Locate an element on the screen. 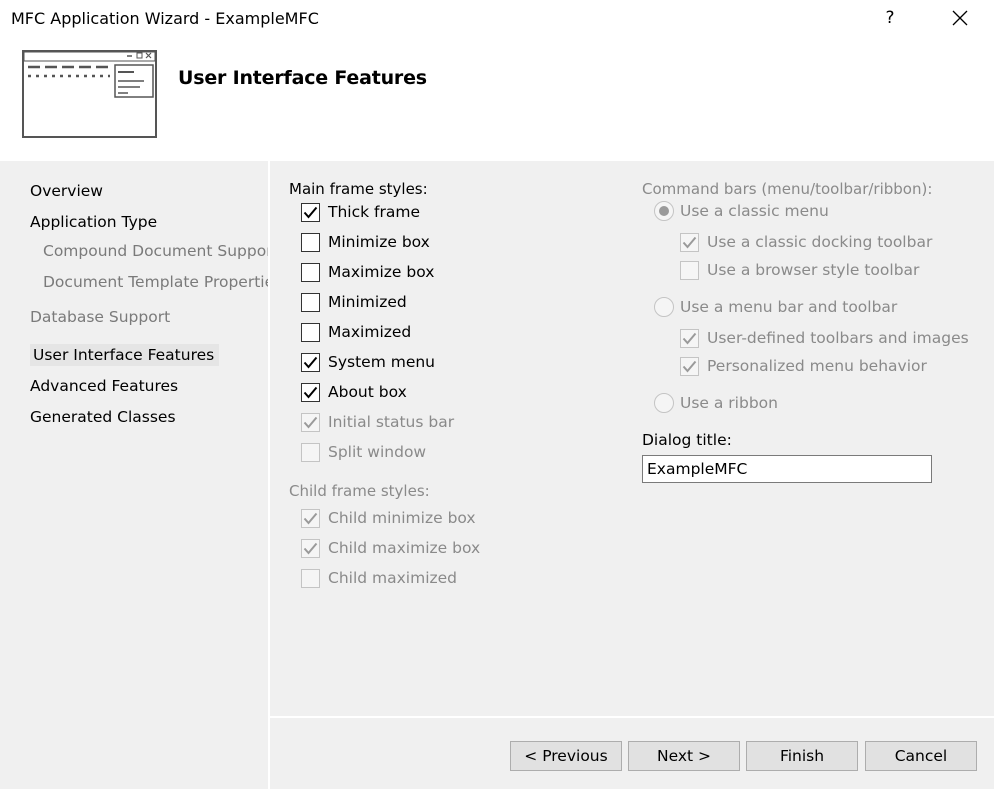 The image size is (994, 789). checkbox-maximized: Maximized is located at coordinates (356, 332).